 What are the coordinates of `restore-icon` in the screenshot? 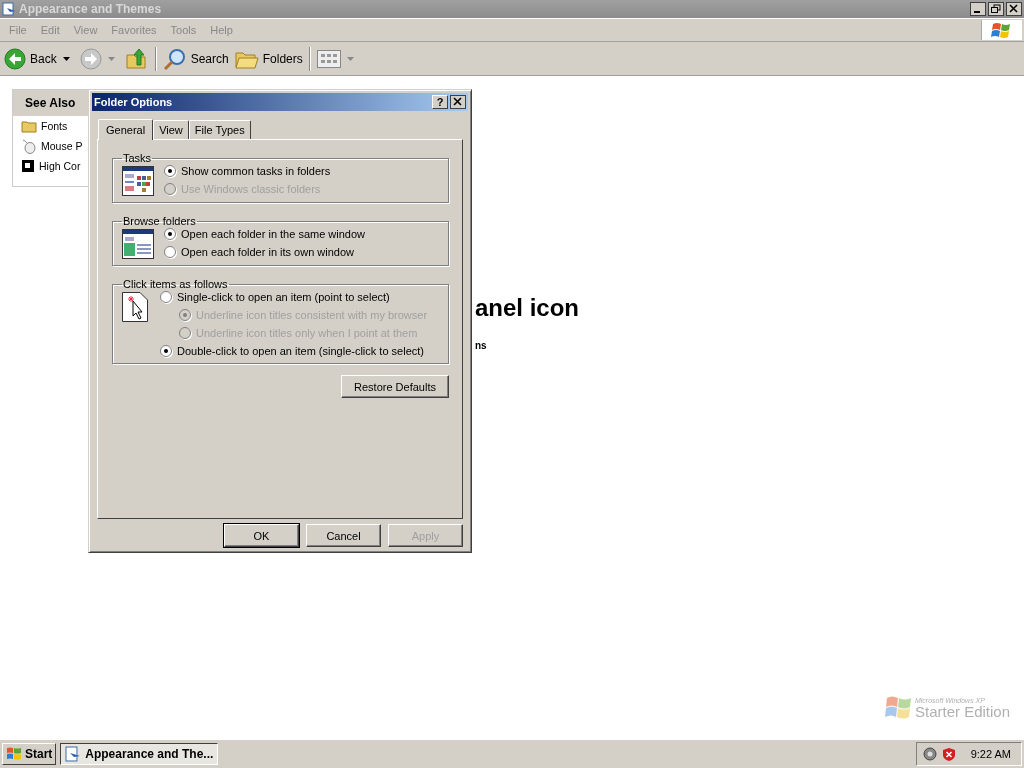 It's located at (996, 9).